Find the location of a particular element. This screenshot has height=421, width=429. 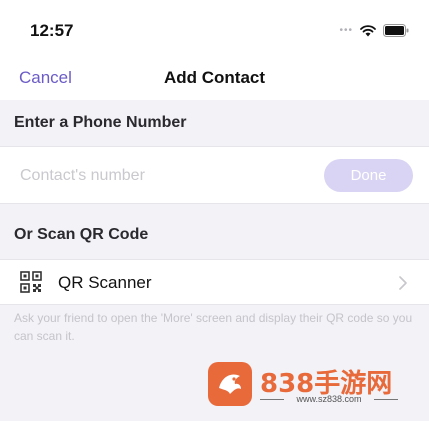

phone-number-input is located at coordinates (150, 176).